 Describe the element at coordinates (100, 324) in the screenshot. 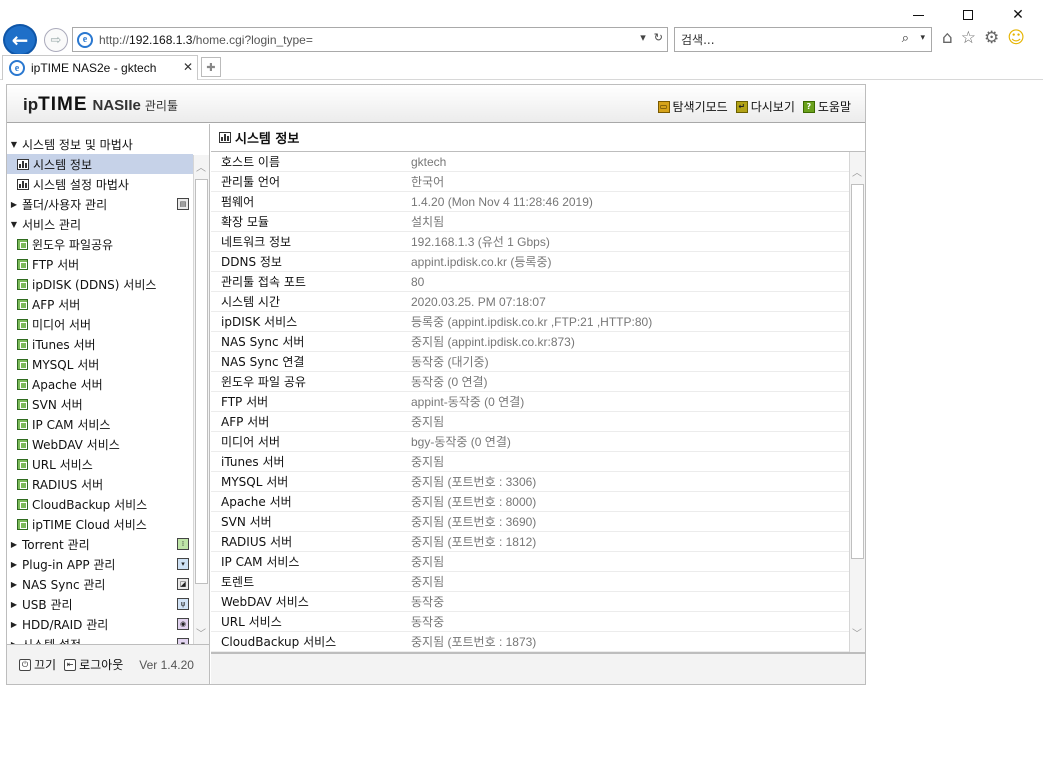

I see `sidebar-item-media: 미디어 서버` at that location.